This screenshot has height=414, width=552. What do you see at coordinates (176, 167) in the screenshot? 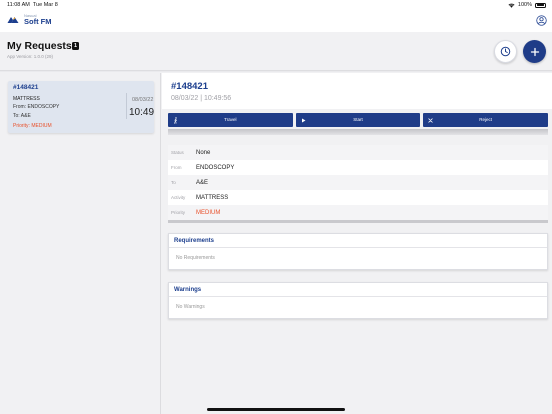
I see `info-key: From` at bounding box center [176, 167].